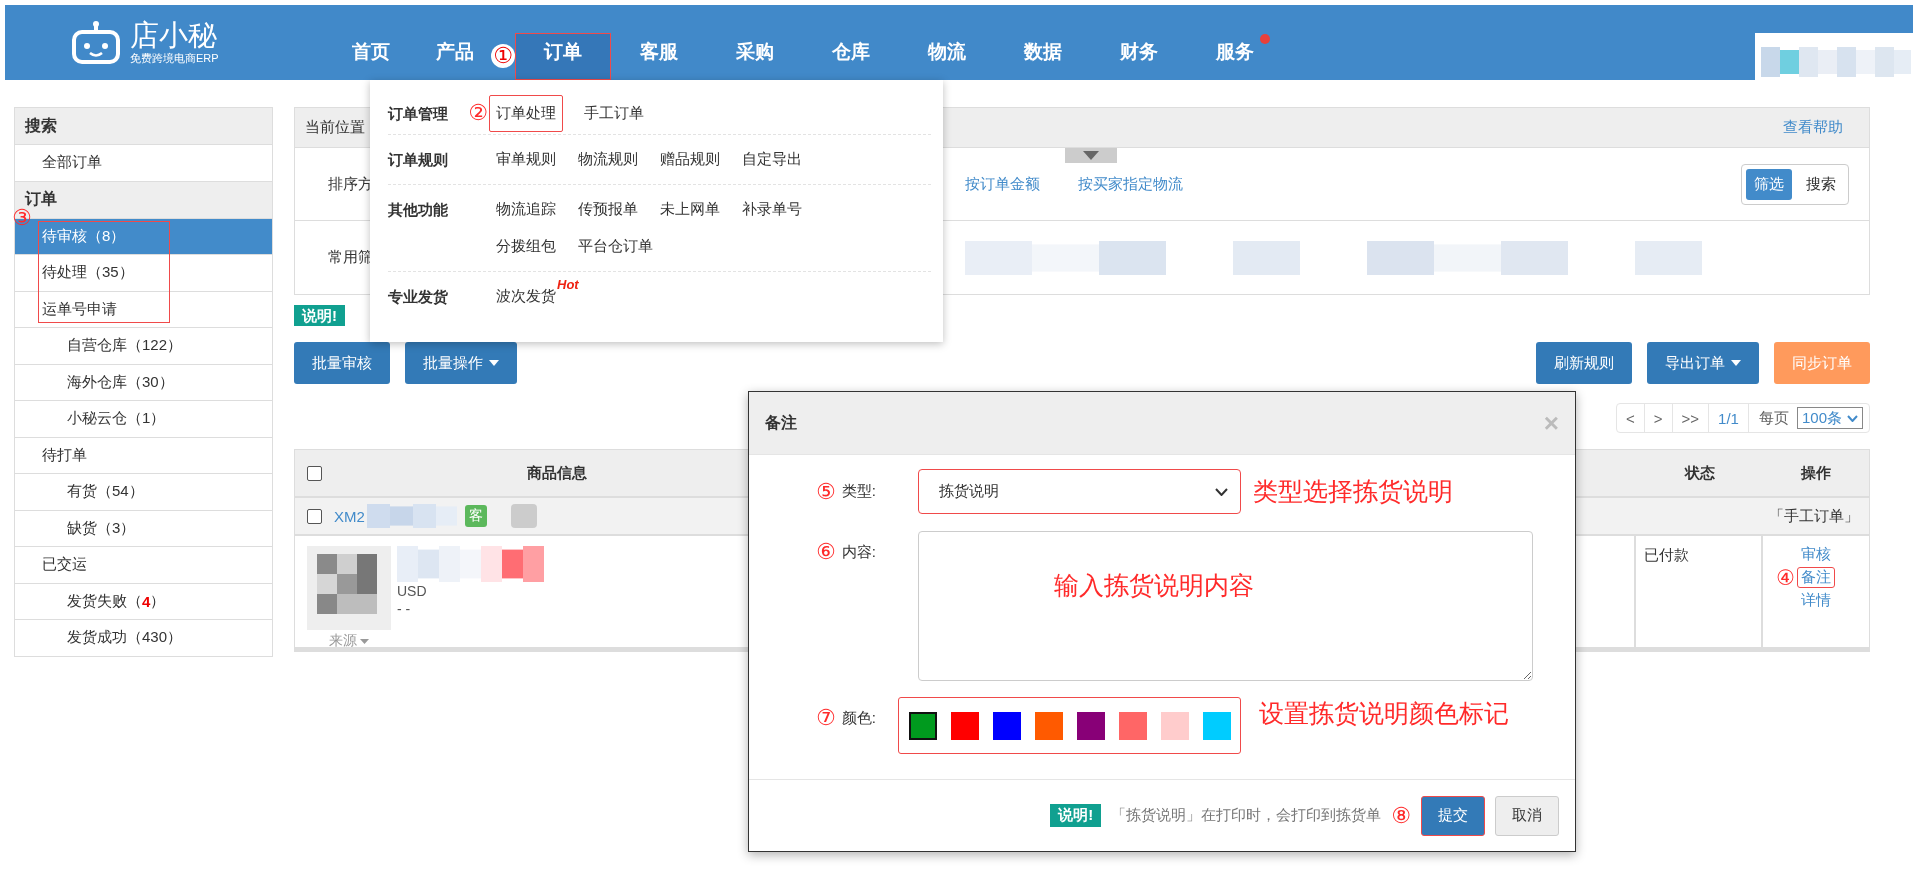 The image size is (1913, 881). I want to click on menu-group-title: 专业发货, so click(418, 297).